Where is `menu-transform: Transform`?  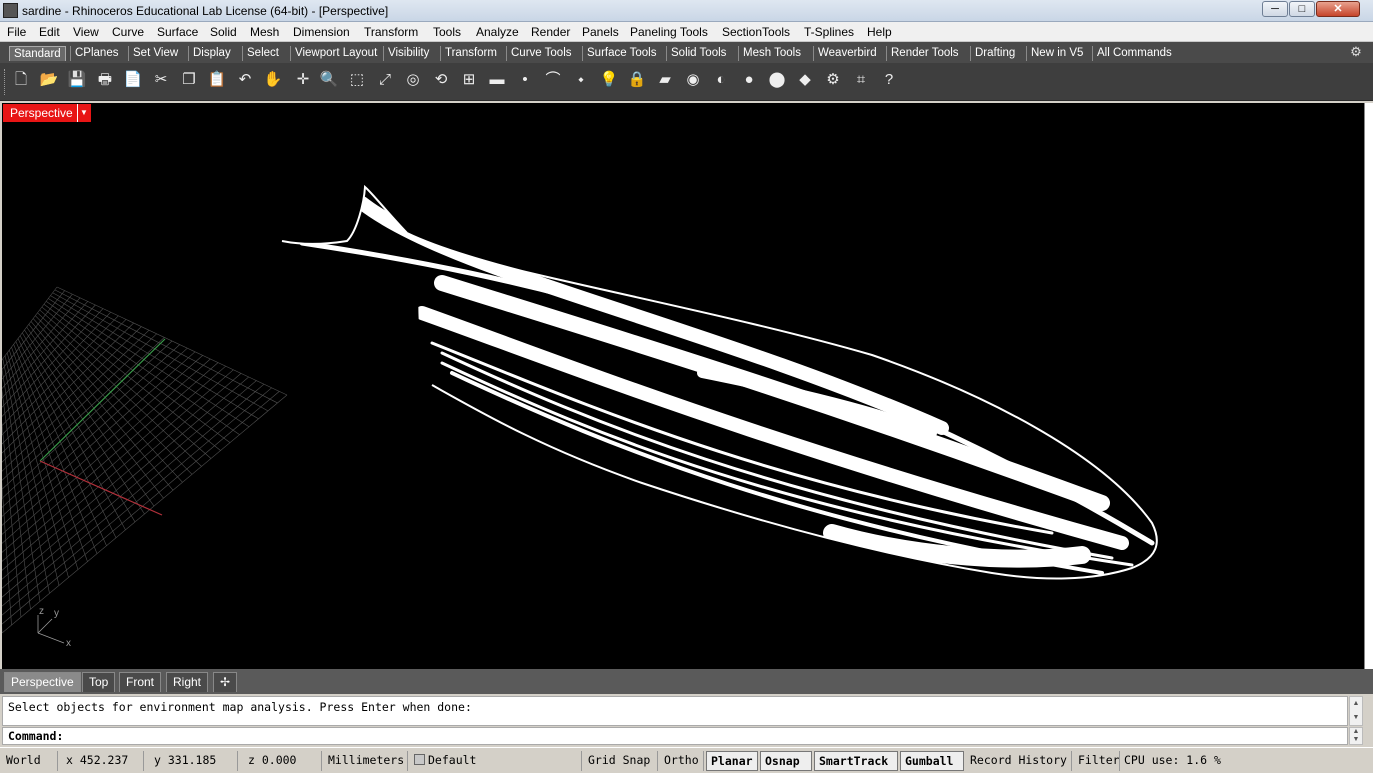
menu-transform: Transform is located at coordinates (391, 32).